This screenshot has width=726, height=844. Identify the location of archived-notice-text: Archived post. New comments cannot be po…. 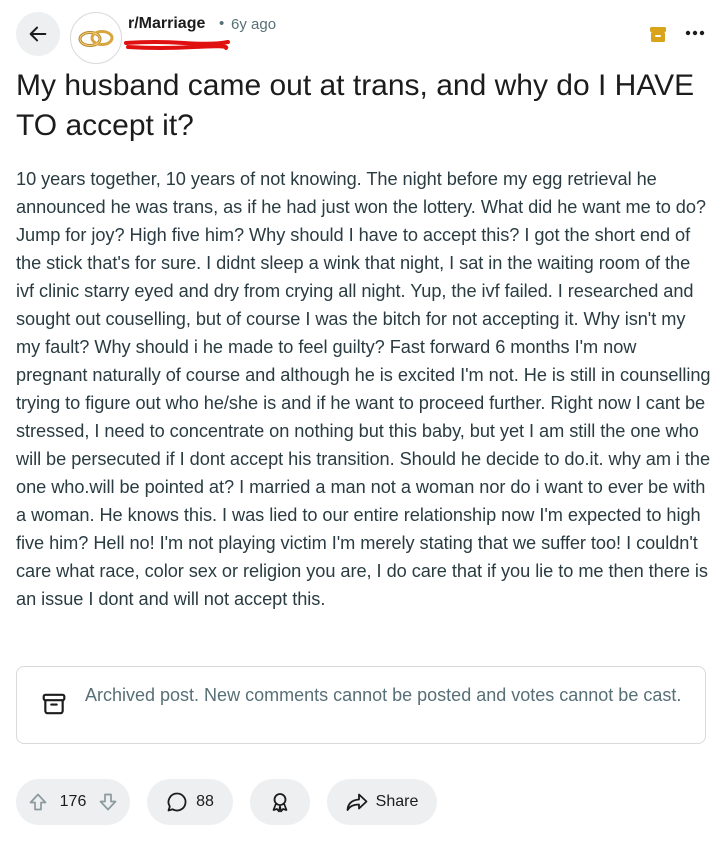
(383, 695).